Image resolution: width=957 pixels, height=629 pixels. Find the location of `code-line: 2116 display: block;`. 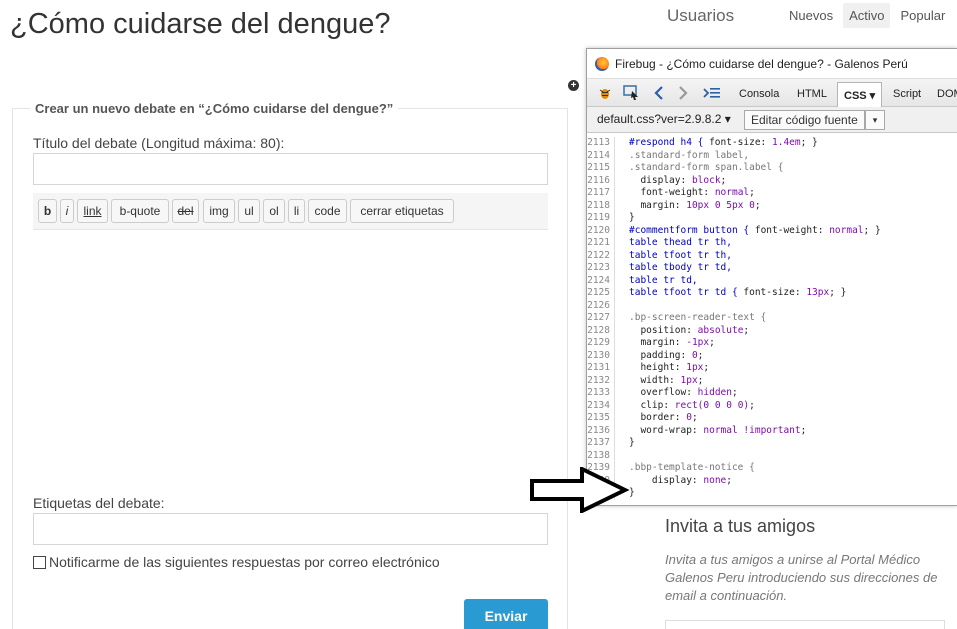

code-line: 2116 display: block; is located at coordinates (772, 180).